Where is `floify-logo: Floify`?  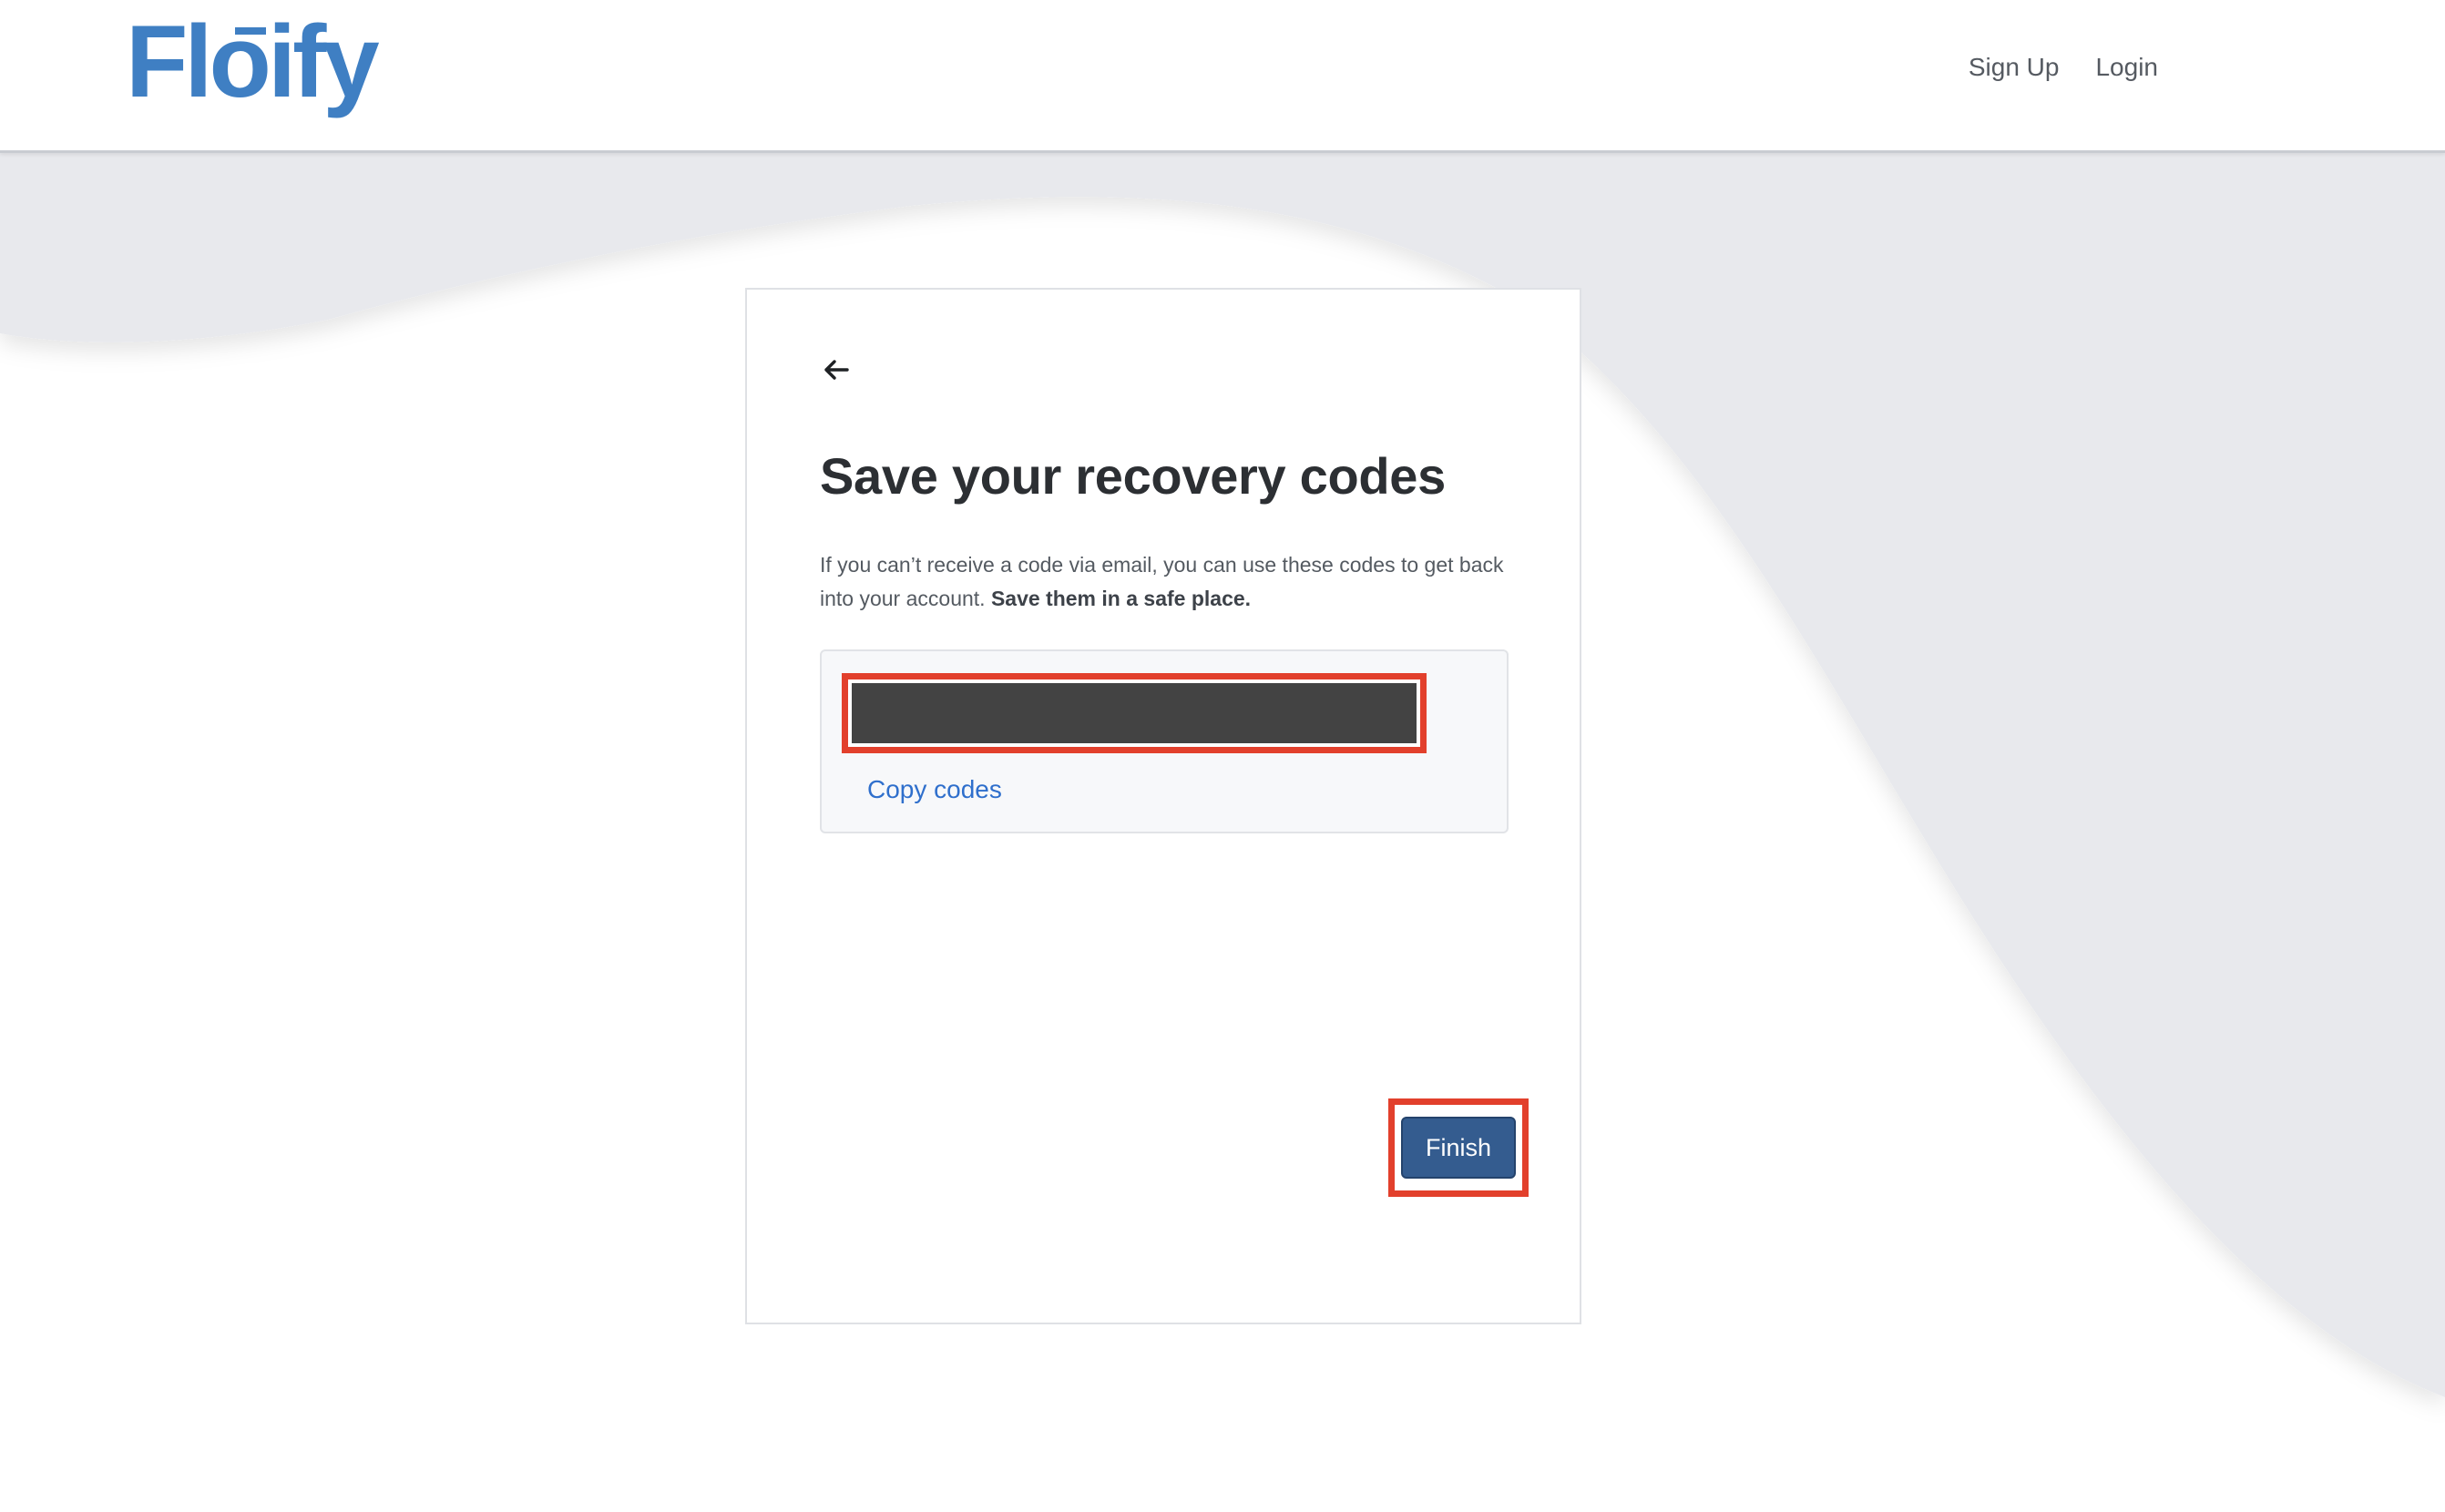
floify-logo: Floify is located at coordinates (256, 67).